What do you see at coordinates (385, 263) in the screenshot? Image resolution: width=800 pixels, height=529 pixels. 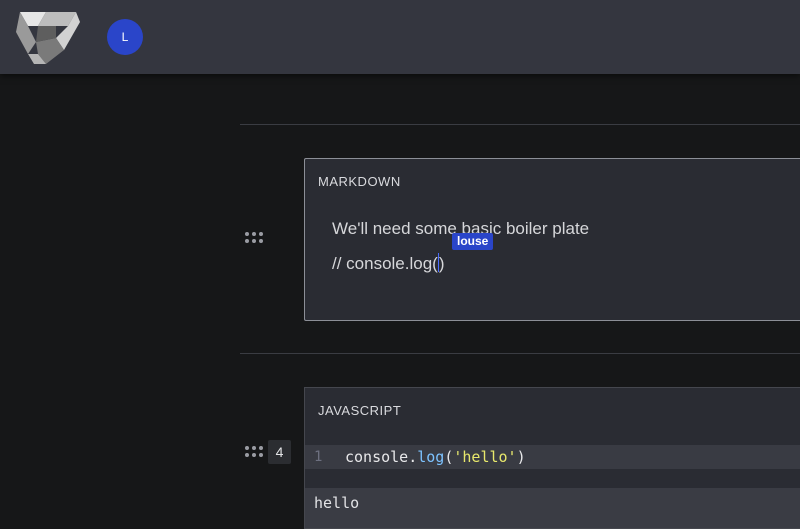 I see `markdown-text-before-cursor: // console.log(` at bounding box center [385, 263].